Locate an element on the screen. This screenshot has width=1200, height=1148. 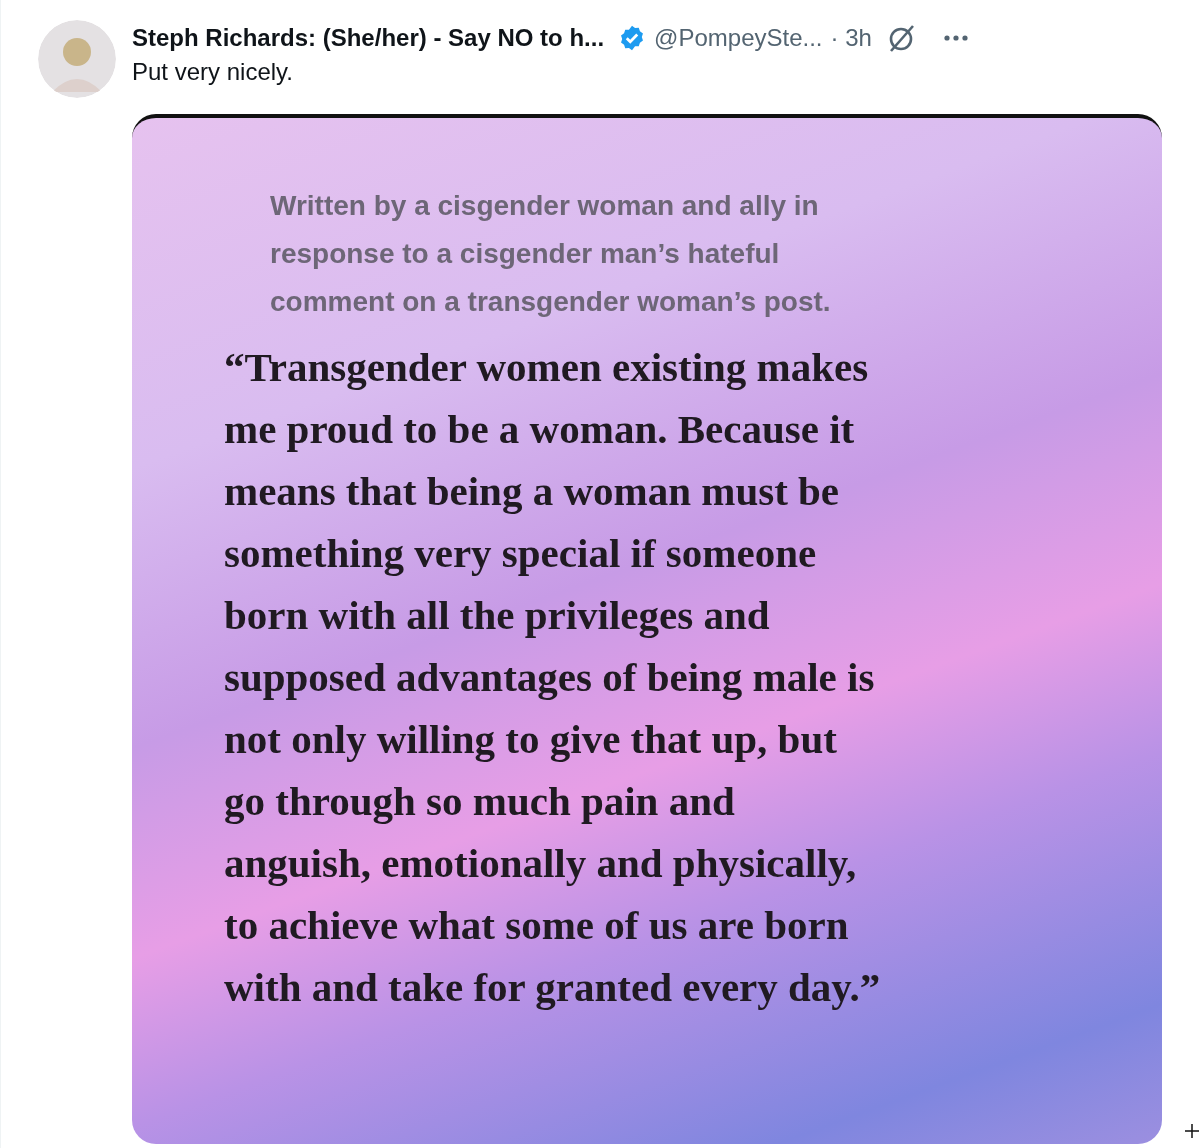
post-time: · 3h is located at coordinates (851, 38).